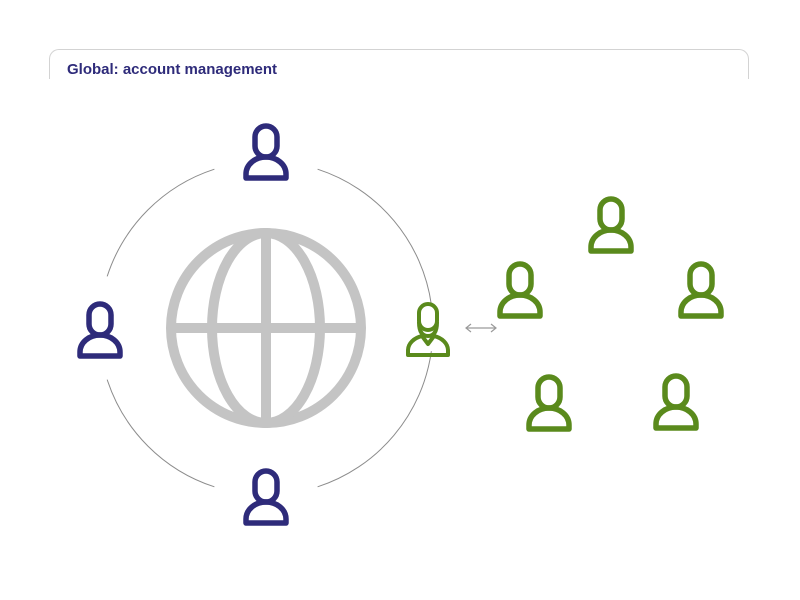  I want to click on globe-icon, so click(266, 328).